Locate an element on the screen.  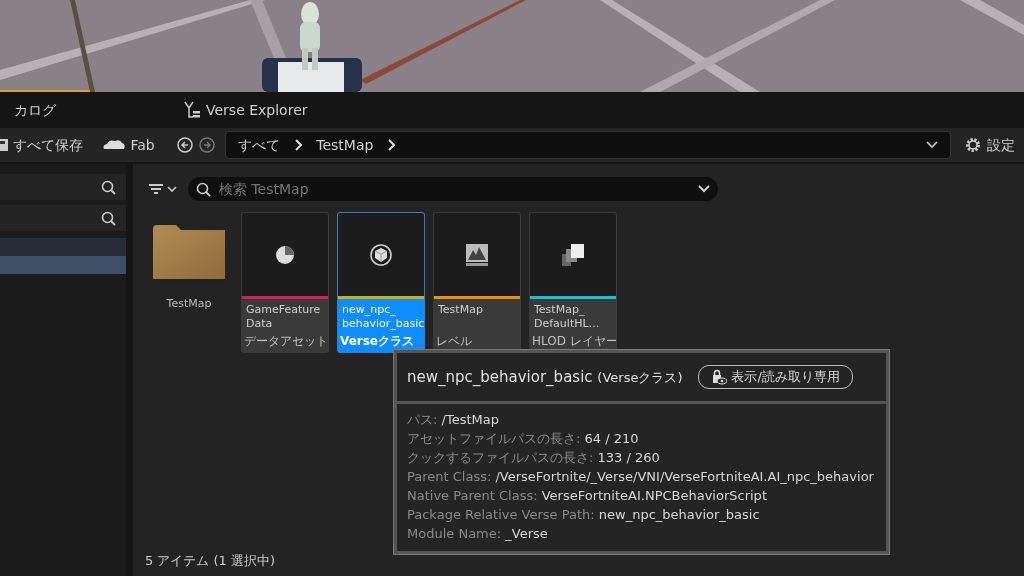
stacked-squares-icon is located at coordinates (573, 254).